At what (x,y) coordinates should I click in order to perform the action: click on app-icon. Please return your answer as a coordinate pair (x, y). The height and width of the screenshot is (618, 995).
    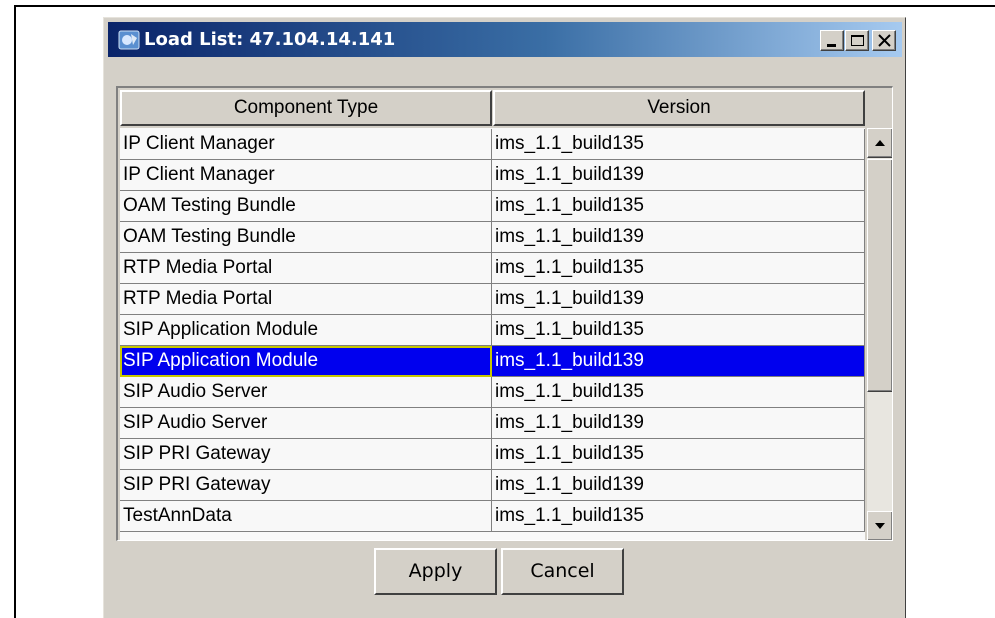
    Looking at the image, I should click on (129, 40).